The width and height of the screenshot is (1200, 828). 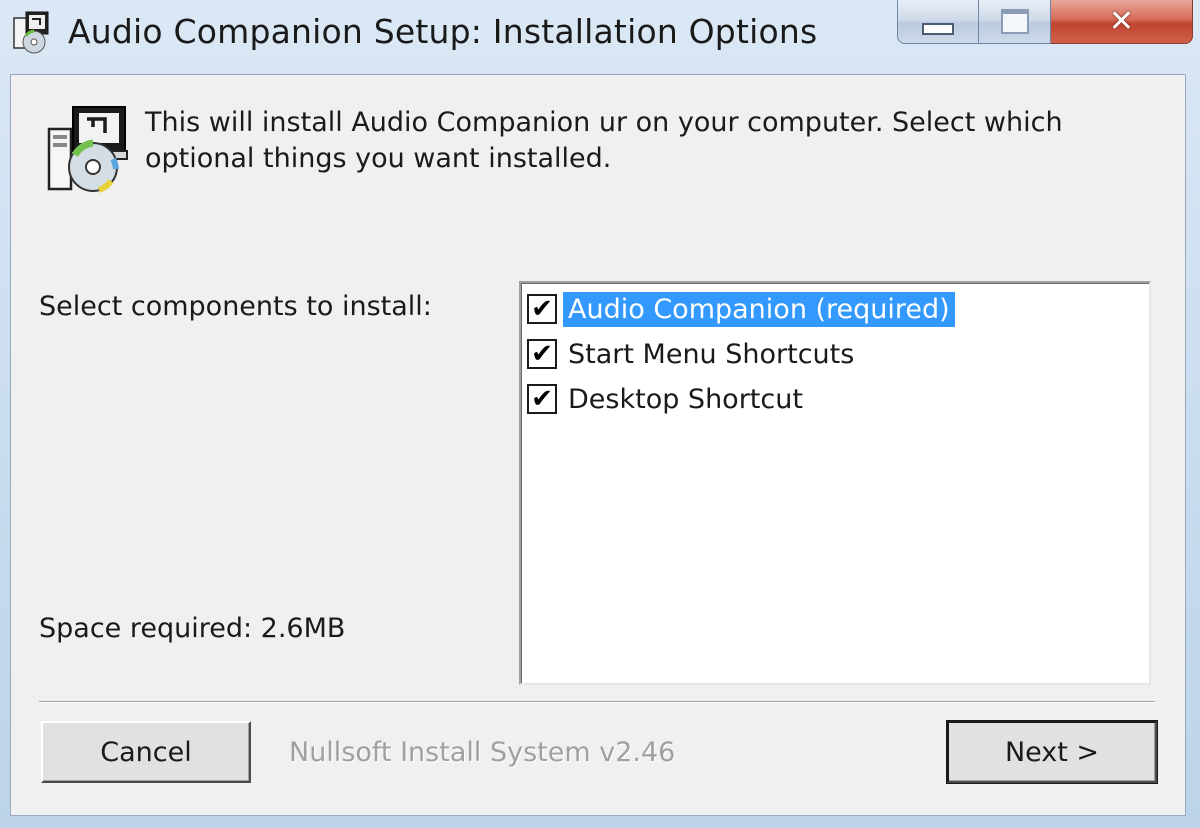 I want to click on close-icon: ✕, so click(x=1121, y=21).